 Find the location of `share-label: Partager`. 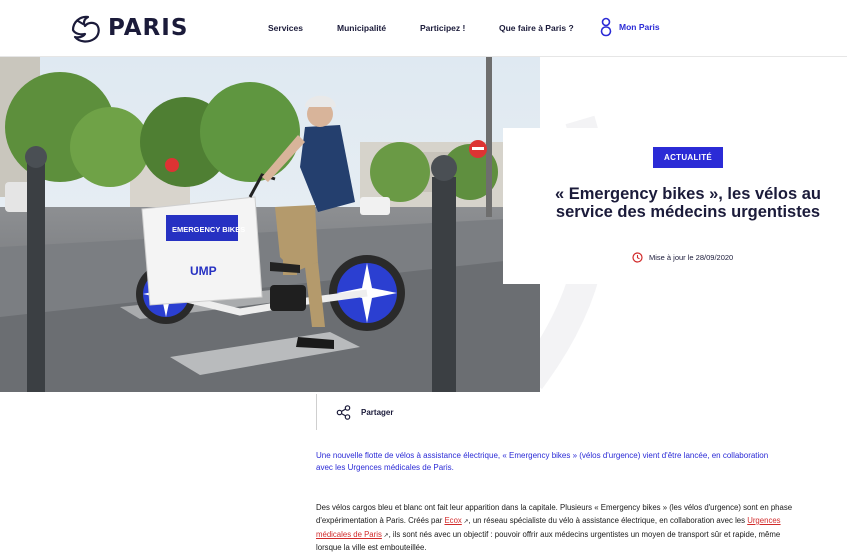

share-label: Partager is located at coordinates (377, 412).